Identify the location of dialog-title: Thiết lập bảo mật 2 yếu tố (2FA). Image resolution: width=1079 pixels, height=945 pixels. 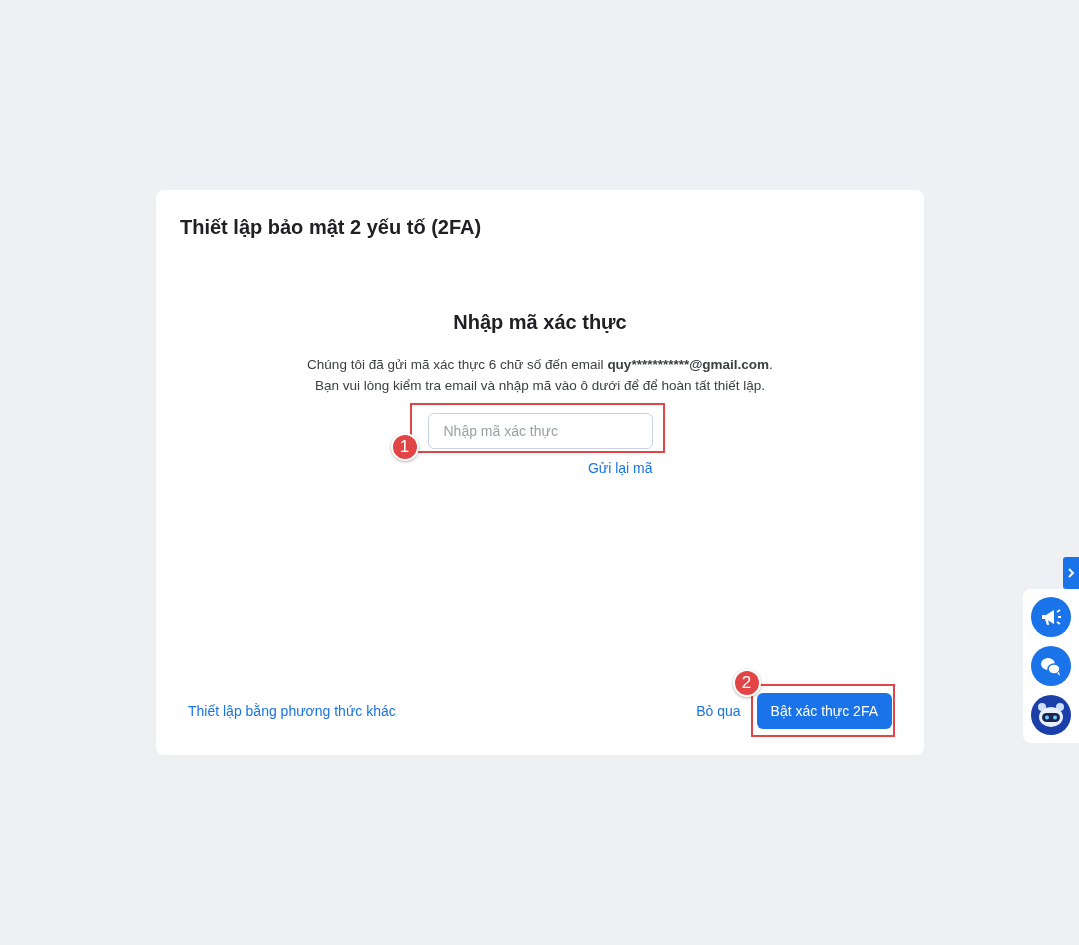
(331, 227).